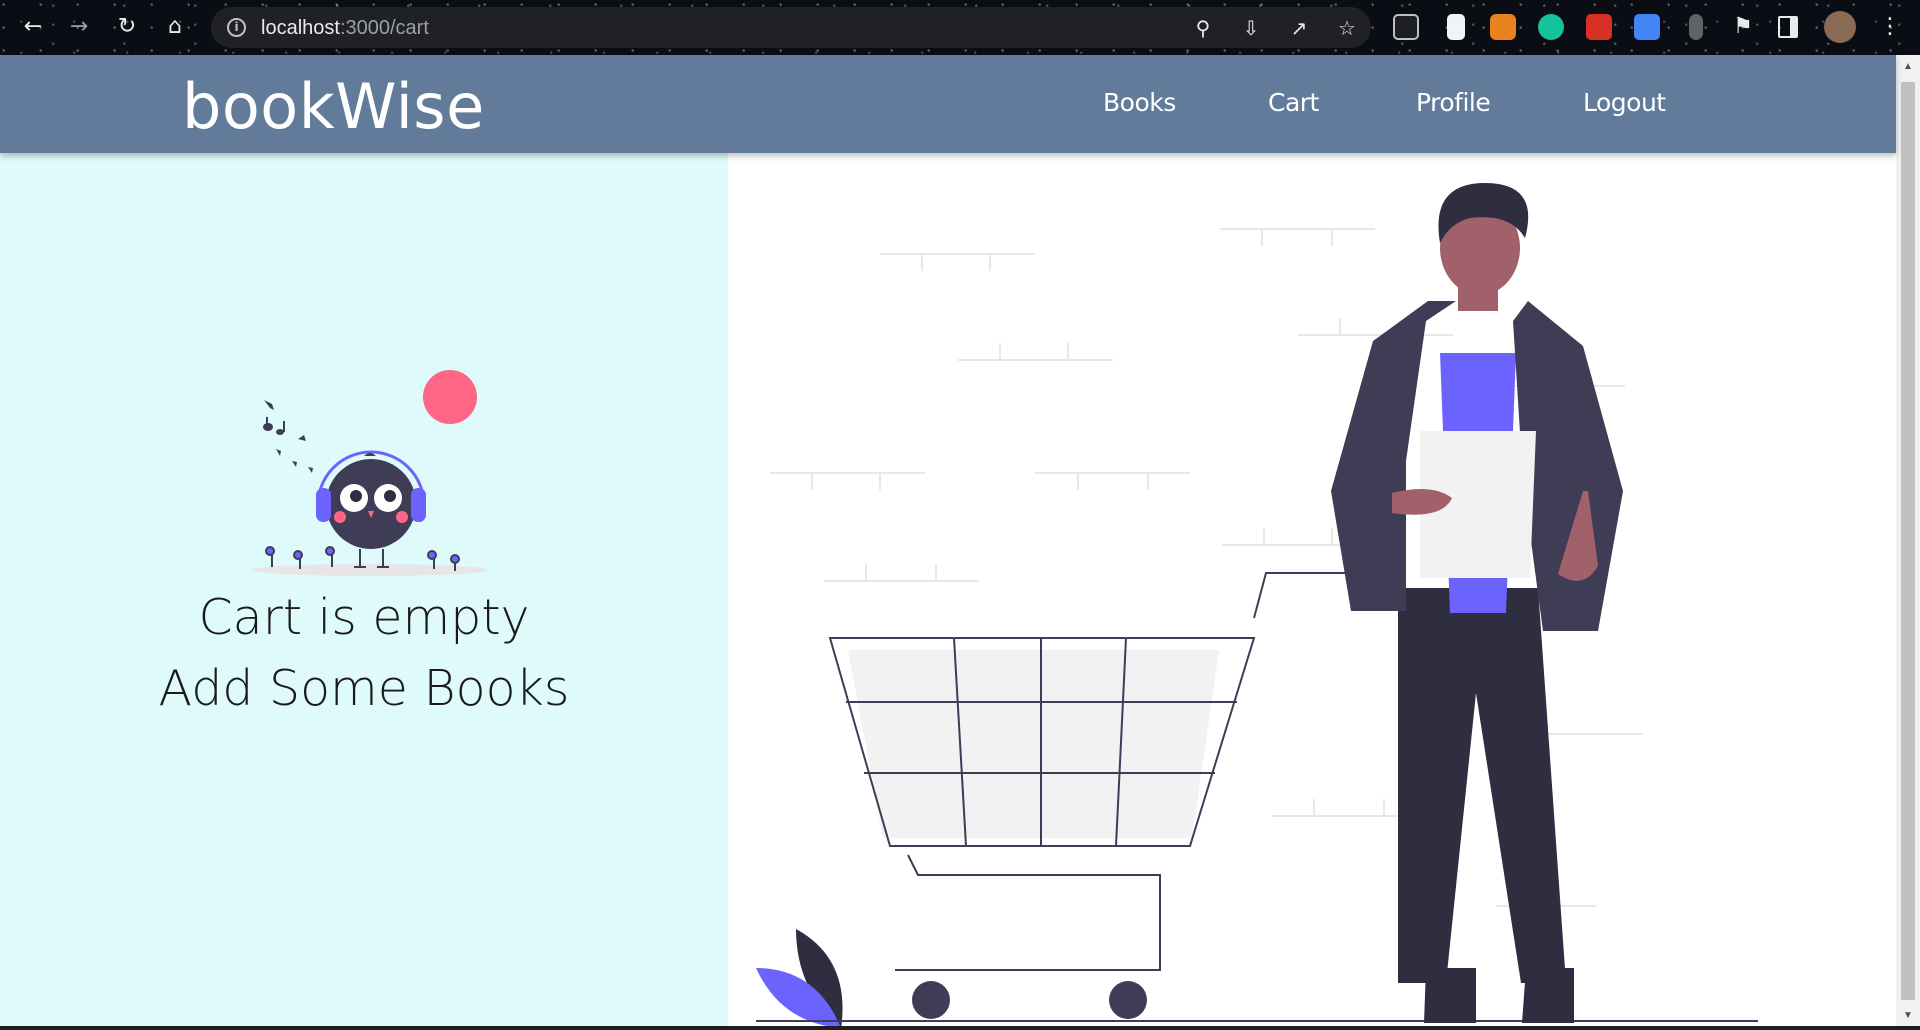 This screenshot has width=1920, height=1030. Describe the element at coordinates (1908, 1016) in the screenshot. I see `scroll-down-icon: ▼` at that location.